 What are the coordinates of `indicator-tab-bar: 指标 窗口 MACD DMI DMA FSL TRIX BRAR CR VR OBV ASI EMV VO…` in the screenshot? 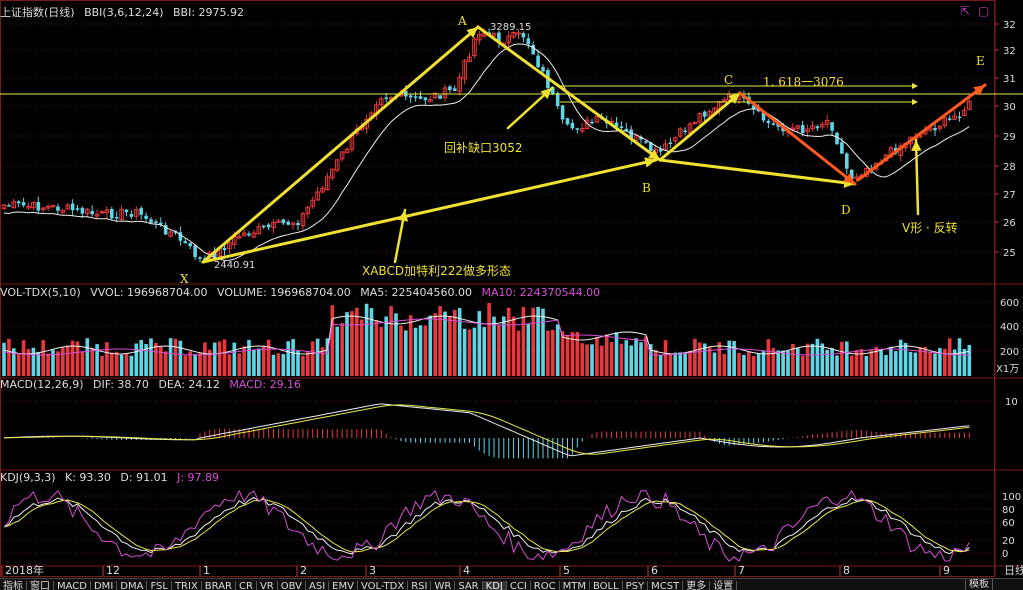 It's located at (511, 584).